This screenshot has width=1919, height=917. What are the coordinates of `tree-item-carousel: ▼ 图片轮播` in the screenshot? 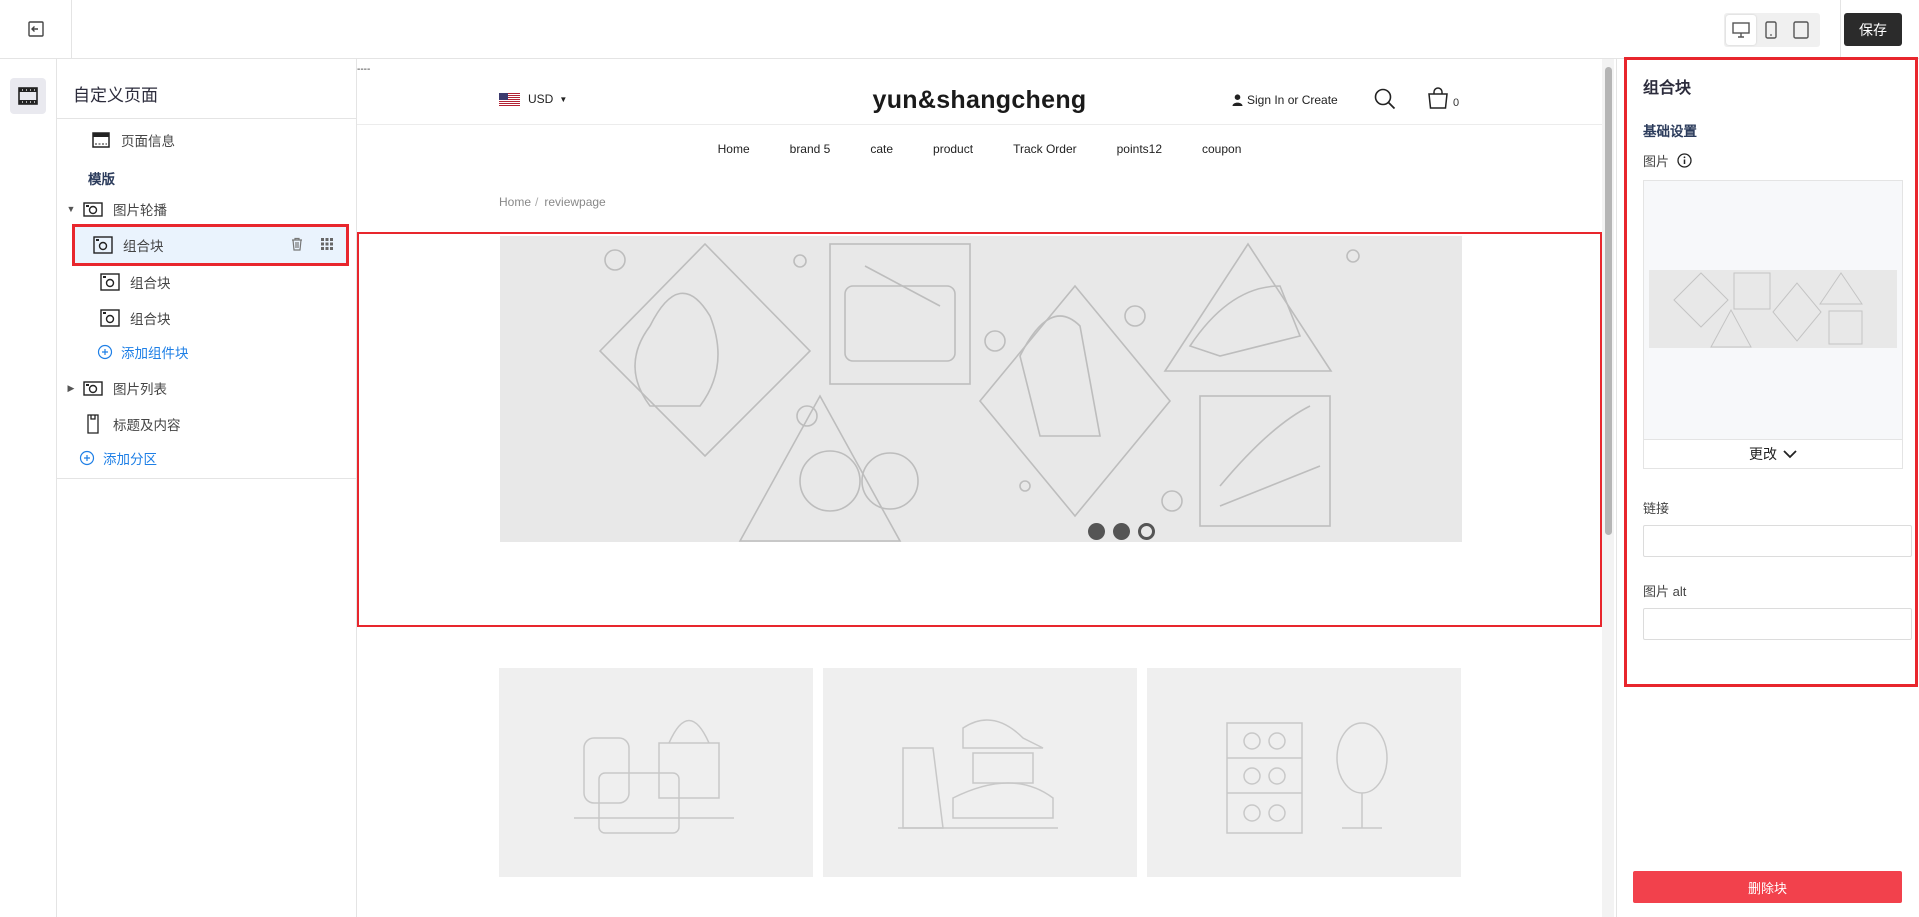 It's located at (116, 209).